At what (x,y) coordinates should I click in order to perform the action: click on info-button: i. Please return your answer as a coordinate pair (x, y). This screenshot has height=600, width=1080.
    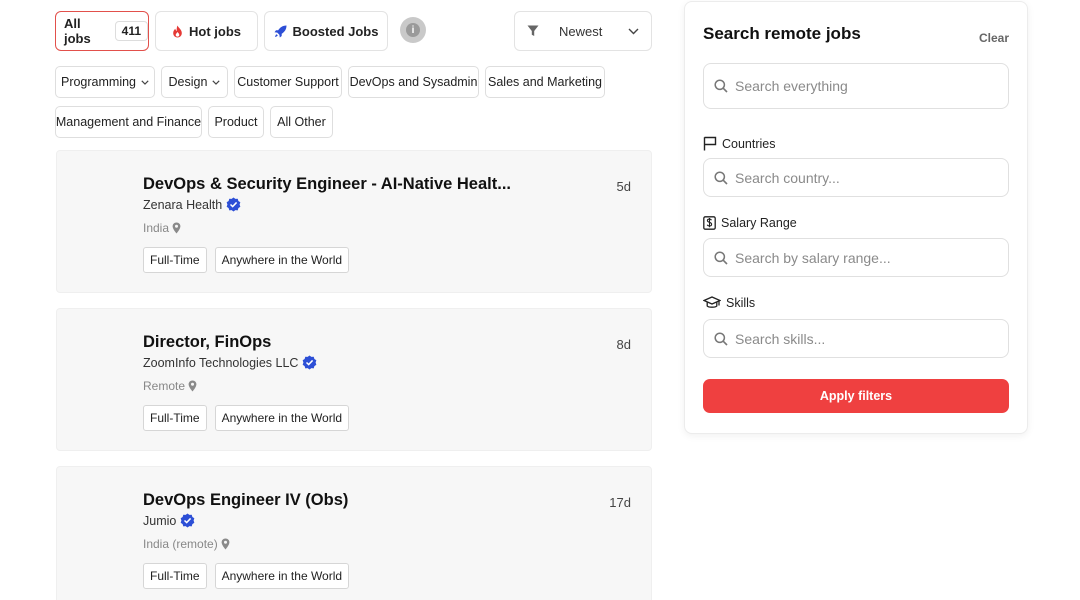
    Looking at the image, I should click on (413, 30).